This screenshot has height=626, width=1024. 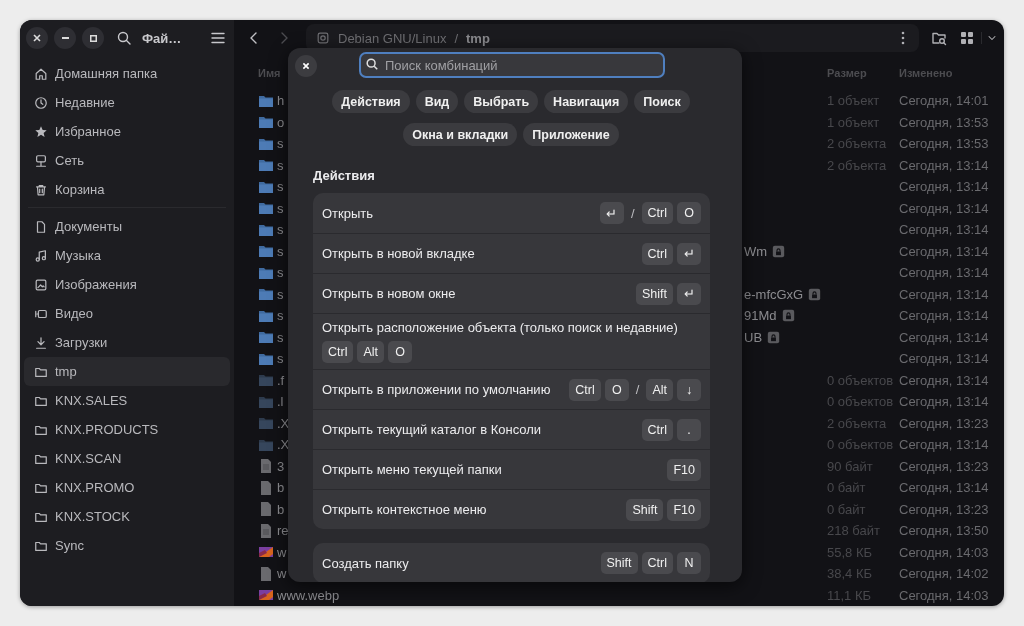 What do you see at coordinates (127, 284) in the screenshot?
I see `sidebar-item: Изображения` at bounding box center [127, 284].